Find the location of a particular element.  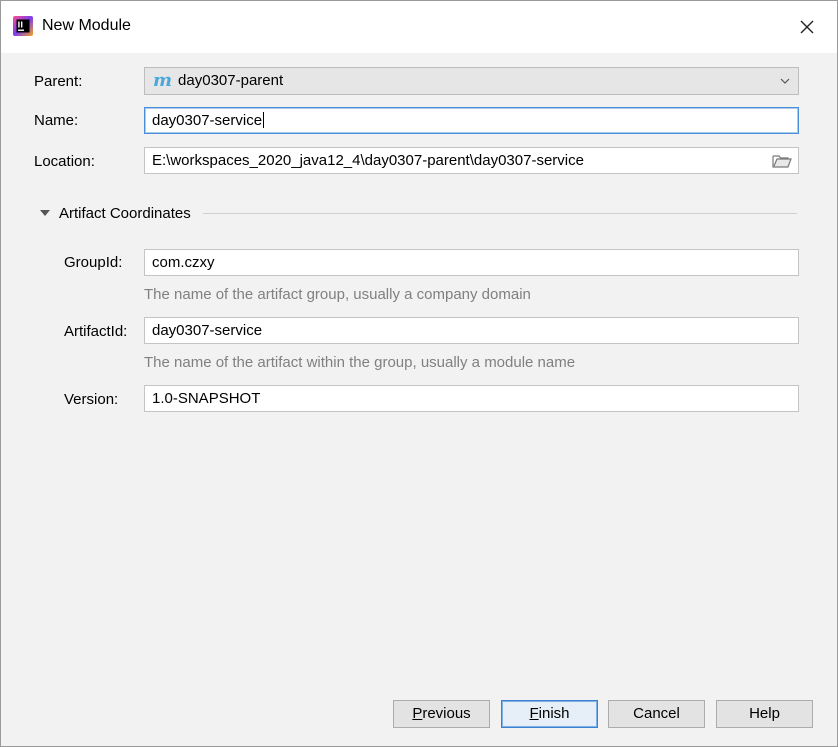

name-label: Name: is located at coordinates (56, 120).